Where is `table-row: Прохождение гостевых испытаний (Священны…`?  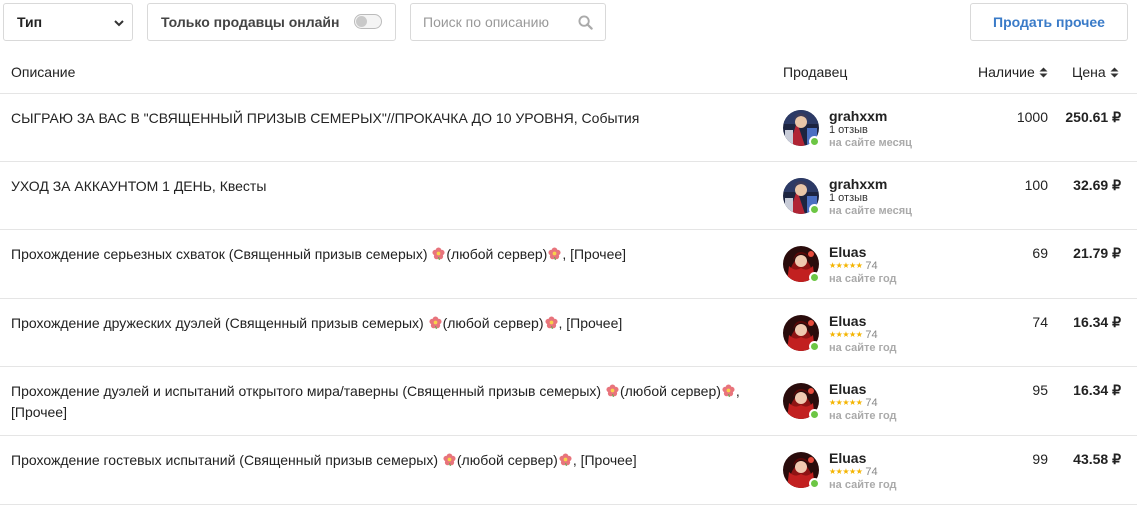
table-row: Прохождение гостевых испытаний (Священны… is located at coordinates (568, 470).